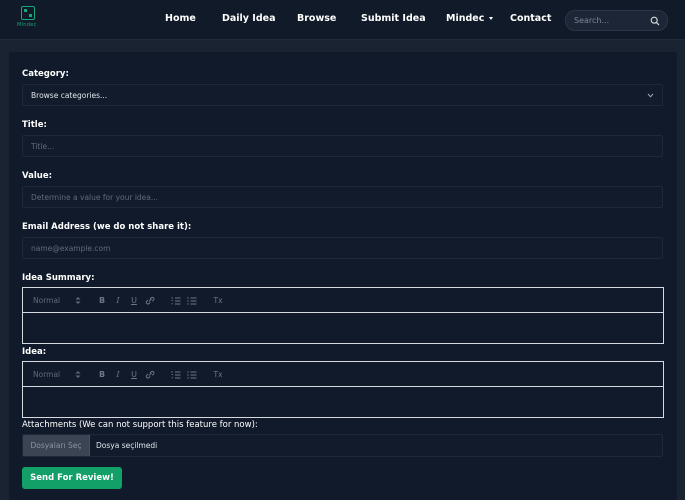  Describe the element at coordinates (56, 445) in the screenshot. I see `choose-files-button: Dosyaları Seç` at that location.